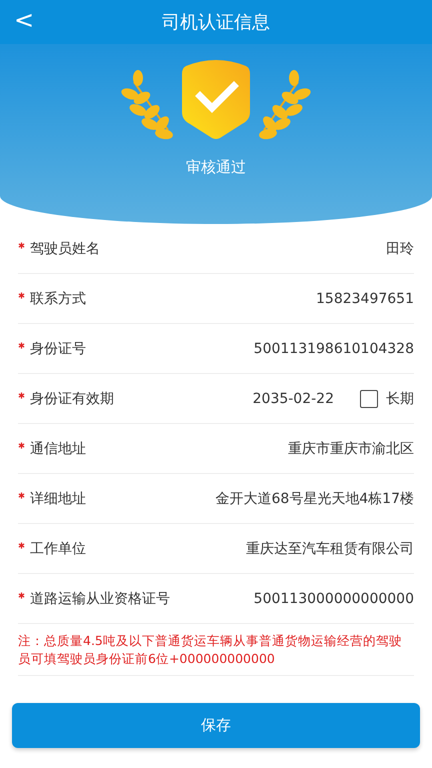  Describe the element at coordinates (365, 298) in the screenshot. I see `field-value: 15823497651` at that location.